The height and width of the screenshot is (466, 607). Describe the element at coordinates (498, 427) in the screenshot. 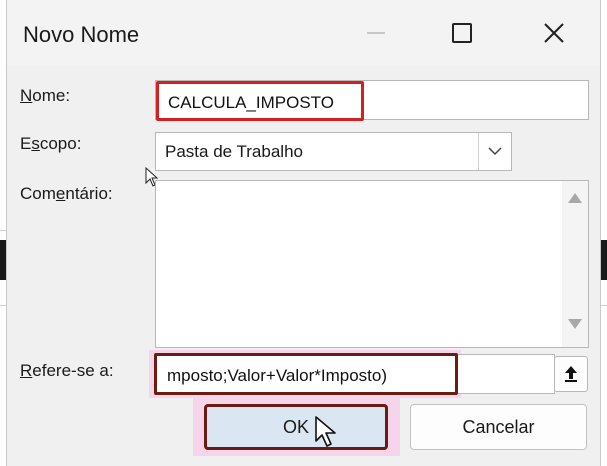

I see `cancel-button: Cancelar` at that location.